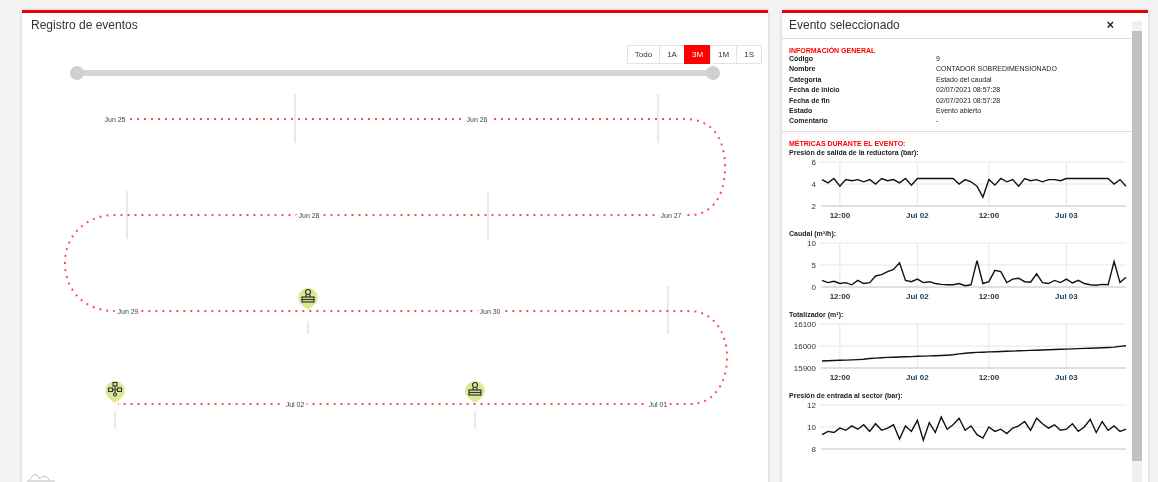  I want to click on area-chart-icon, so click(41, 477).